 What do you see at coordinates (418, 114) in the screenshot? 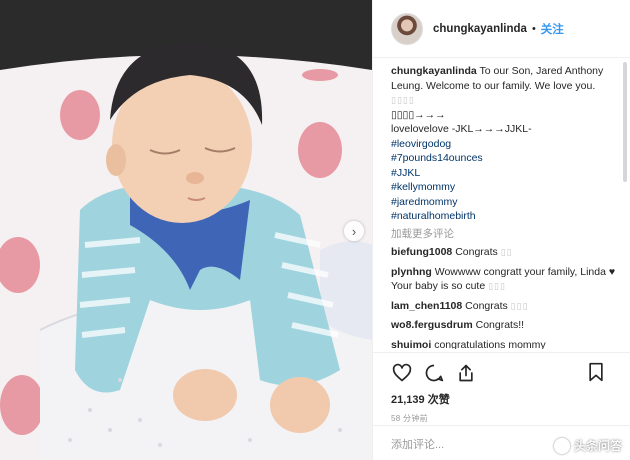
I see `caption-arrow-line: ▯▯▯▯→→→` at bounding box center [418, 114].